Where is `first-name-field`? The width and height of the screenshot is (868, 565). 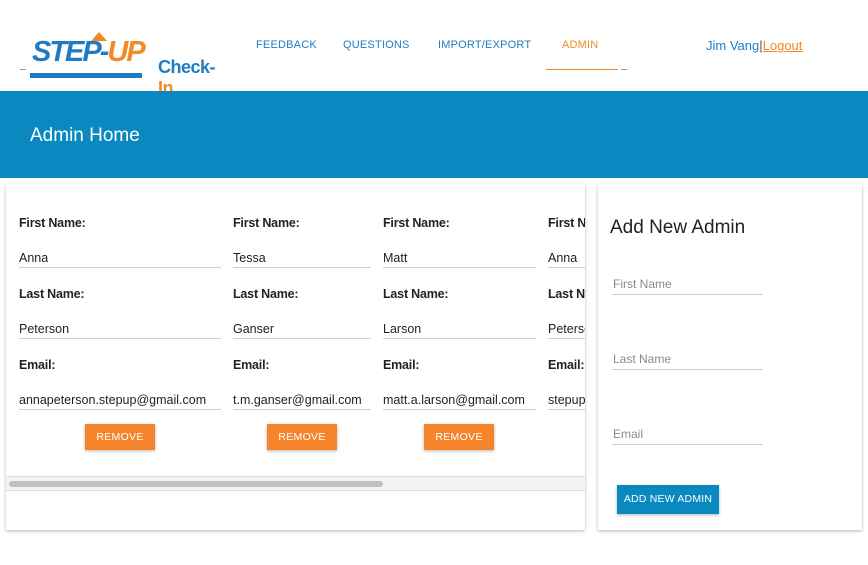
first-name-field is located at coordinates (687, 284).